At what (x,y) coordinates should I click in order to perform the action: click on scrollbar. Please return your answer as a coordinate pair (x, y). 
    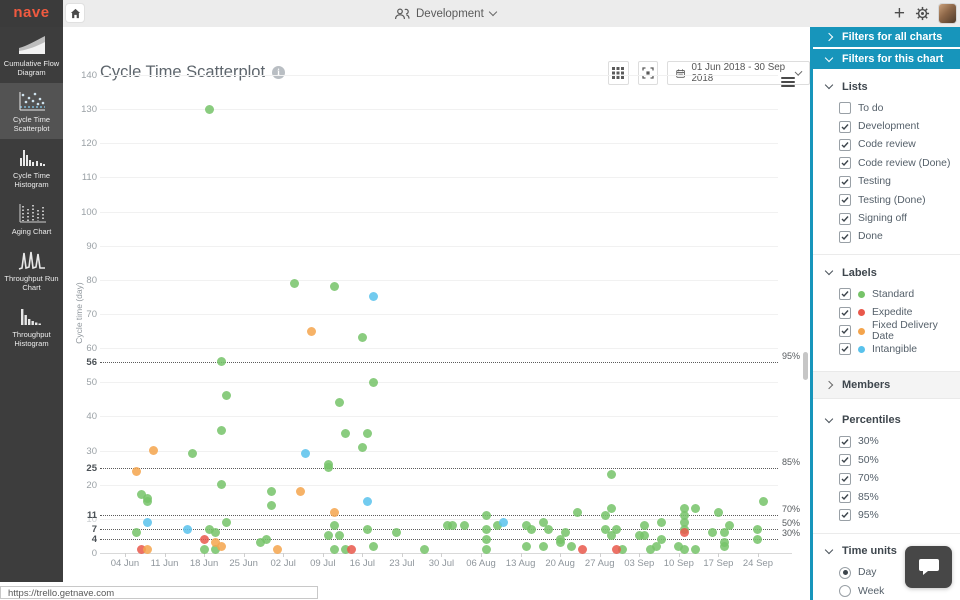
    Looking at the image, I should click on (805, 366).